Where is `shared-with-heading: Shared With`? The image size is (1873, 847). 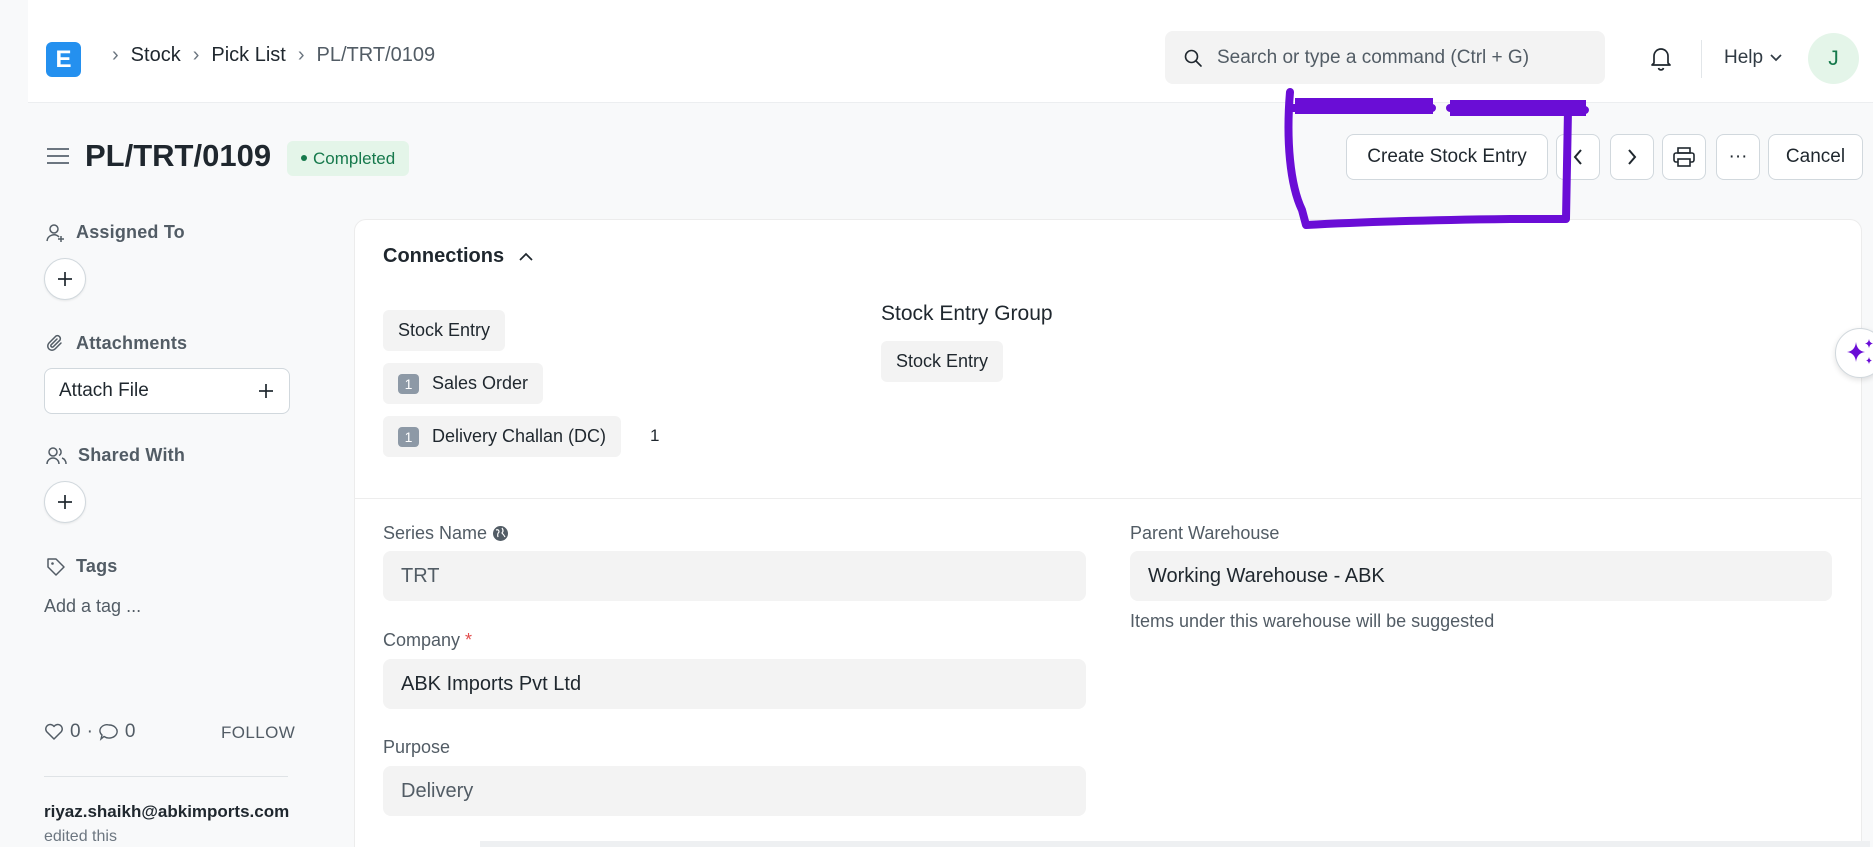 shared-with-heading: Shared With is located at coordinates (115, 455).